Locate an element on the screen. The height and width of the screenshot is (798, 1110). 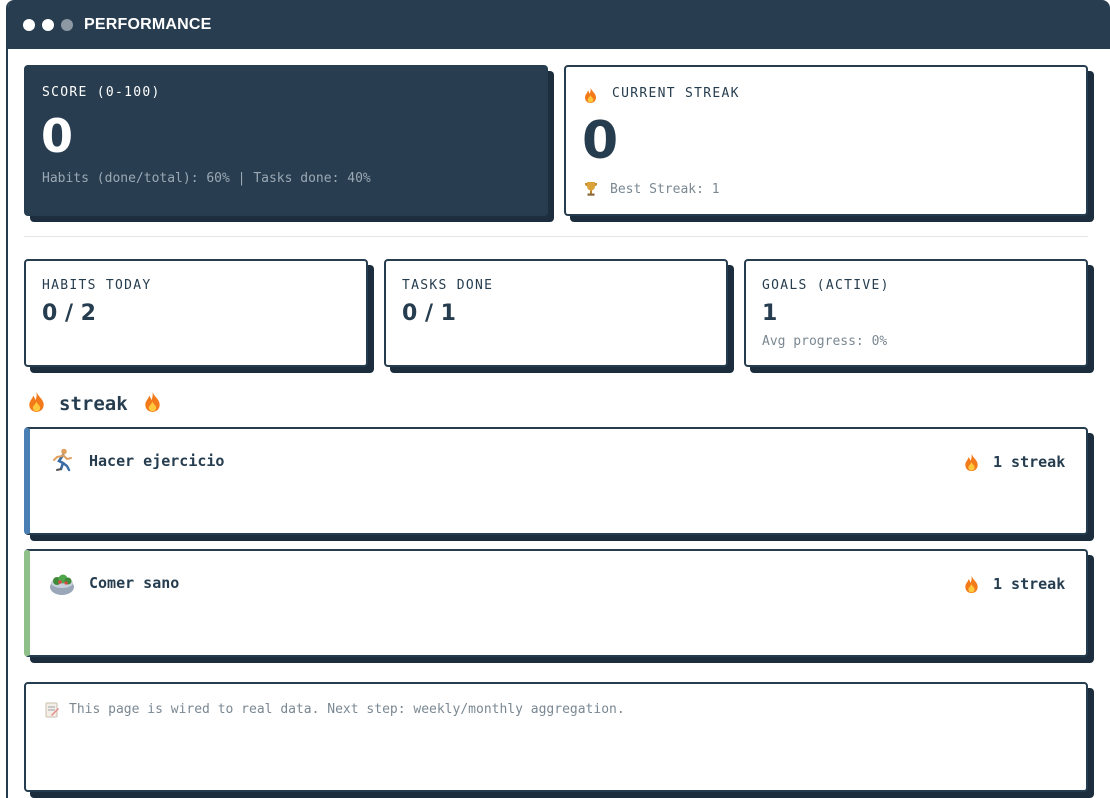
habit-card-comer-sano: Comer sano 1 streak is located at coordinates (556, 603).